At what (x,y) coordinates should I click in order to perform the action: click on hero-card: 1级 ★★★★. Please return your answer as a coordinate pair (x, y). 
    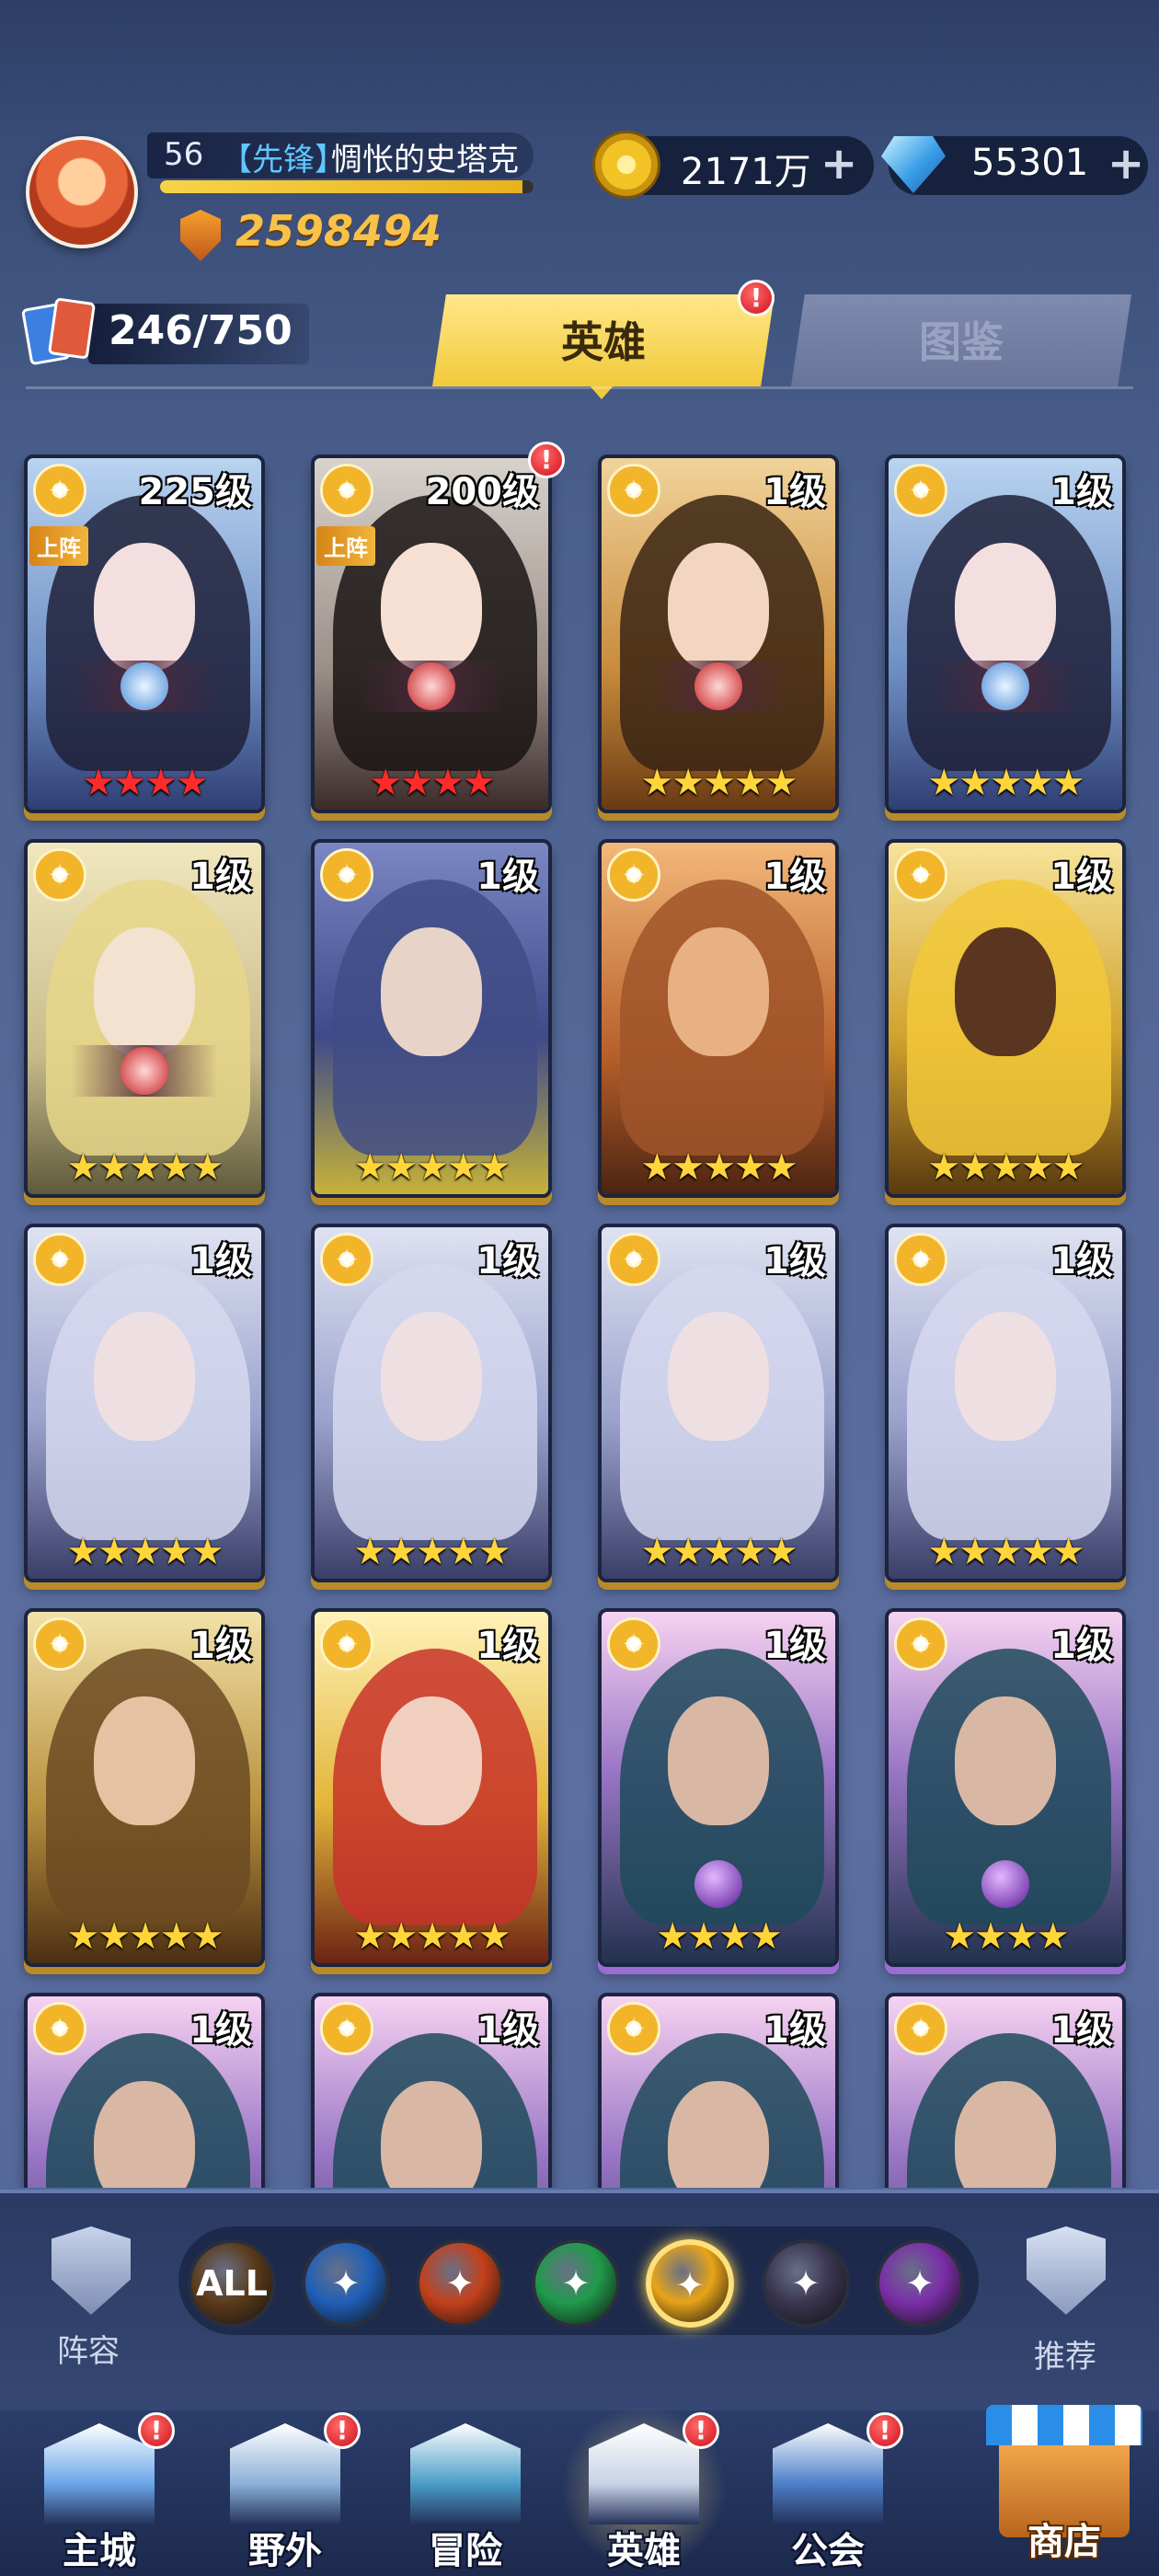
    Looking at the image, I should click on (1005, 1787).